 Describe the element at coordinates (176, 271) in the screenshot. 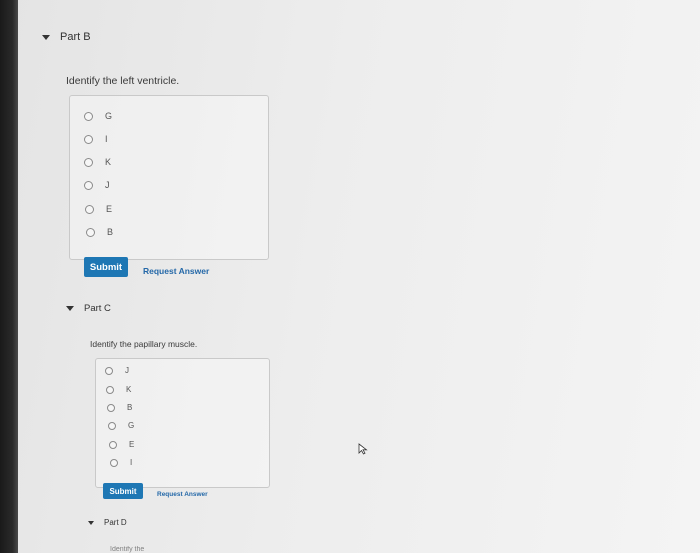

I see `part-b-request-answer-link: Request Answer` at that location.